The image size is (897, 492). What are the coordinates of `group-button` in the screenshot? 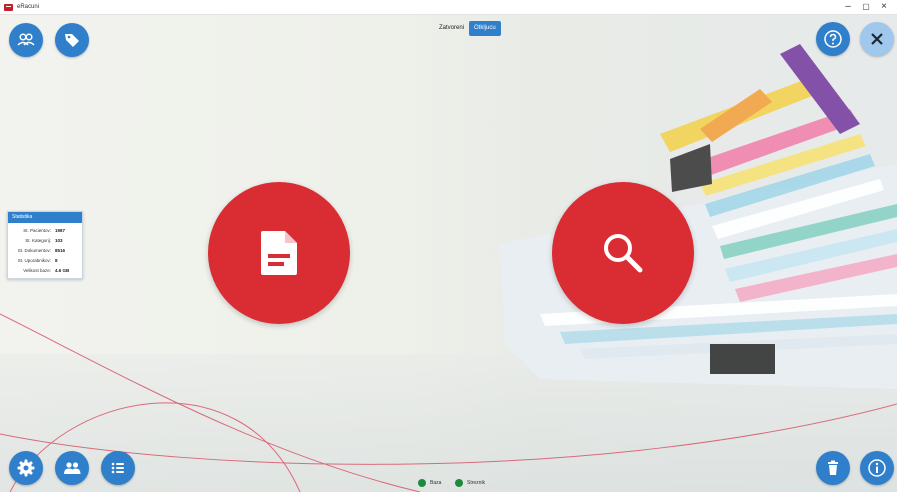 It's located at (72, 468).